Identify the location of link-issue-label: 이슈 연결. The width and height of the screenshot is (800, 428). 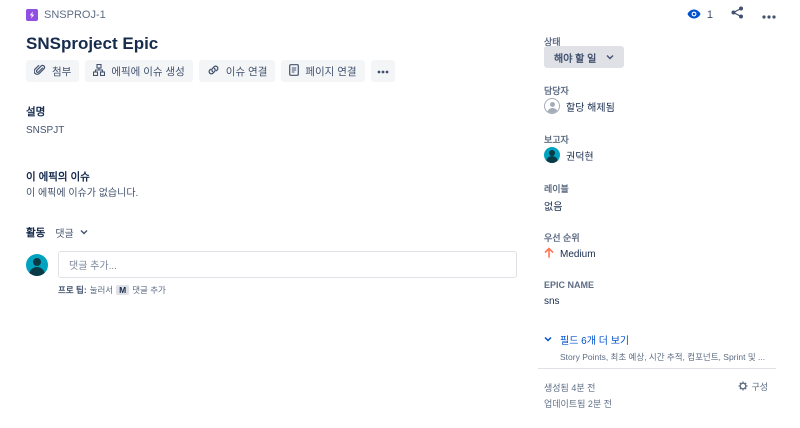
(246, 71).